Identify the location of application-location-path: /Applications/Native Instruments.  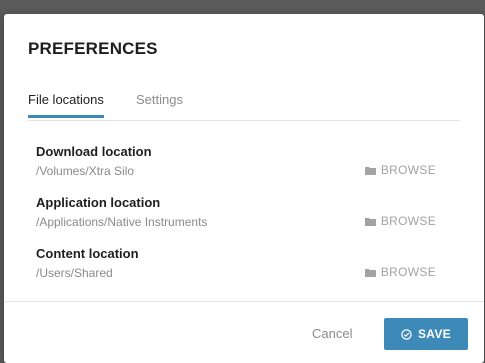
(122, 222).